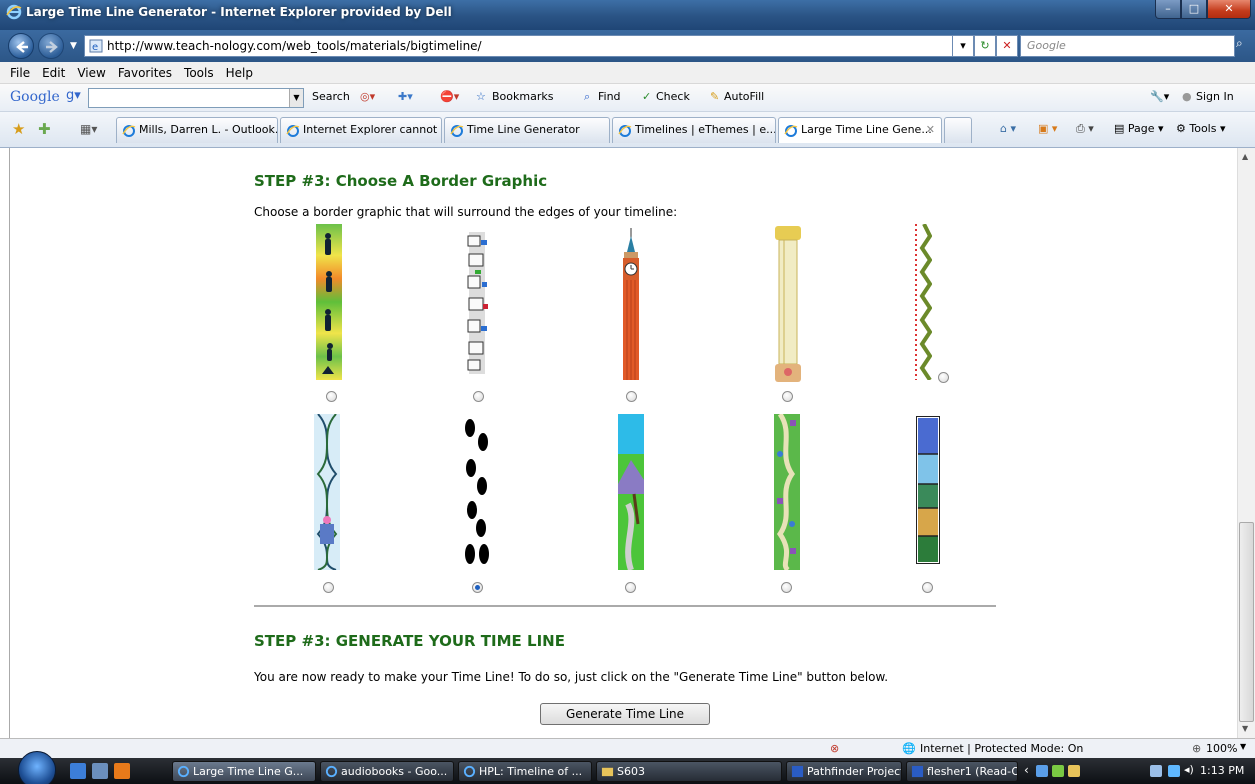 This screenshot has width=1255, height=784. I want to click on scrollbar-thumb, so click(1246, 622).